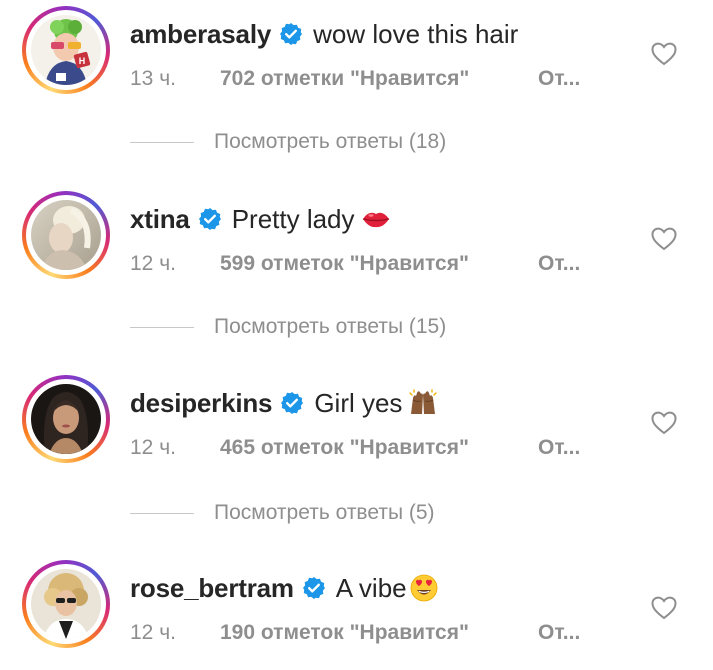 The height and width of the screenshot is (670, 713). I want to click on view-replies-button: Посмотреть ответы (5), so click(410, 513).